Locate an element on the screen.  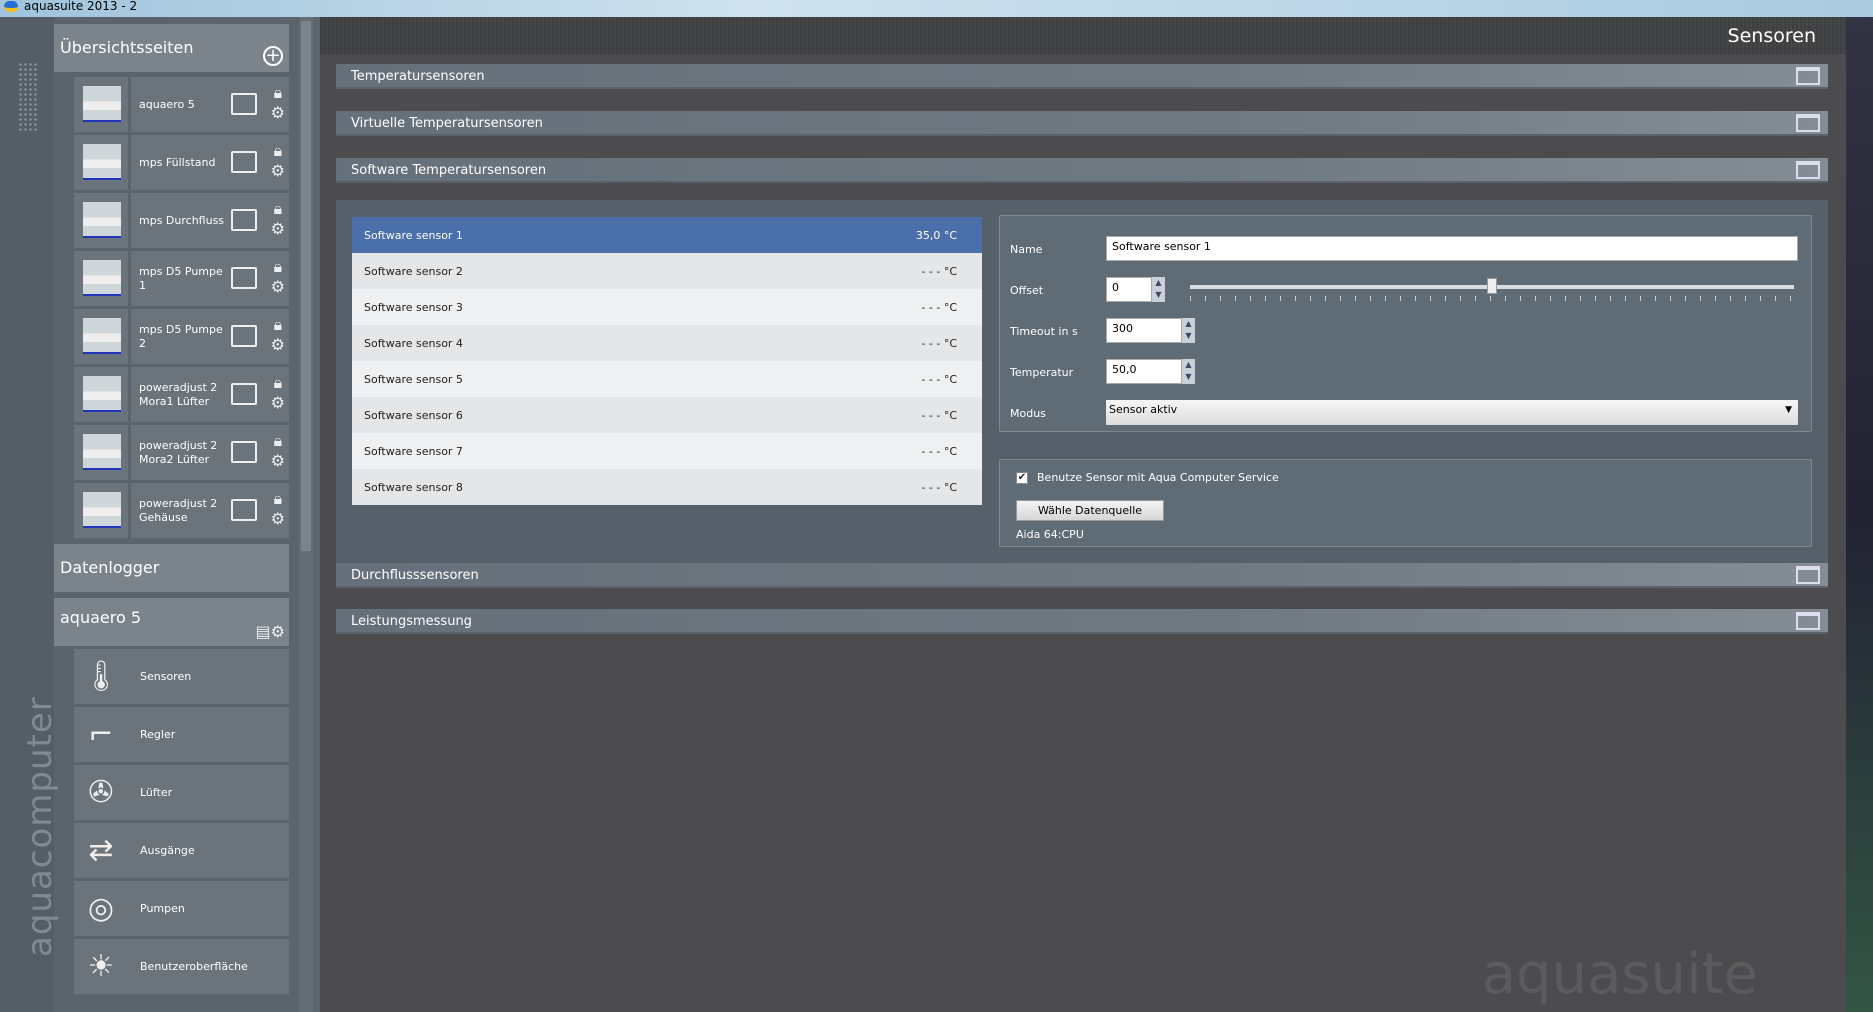
offset-spinner: ▲ ▼ is located at coordinates (1158, 289).